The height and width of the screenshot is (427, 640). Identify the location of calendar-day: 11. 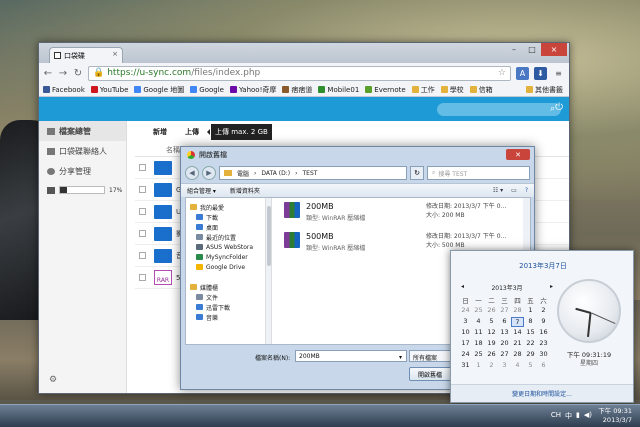
(478, 333).